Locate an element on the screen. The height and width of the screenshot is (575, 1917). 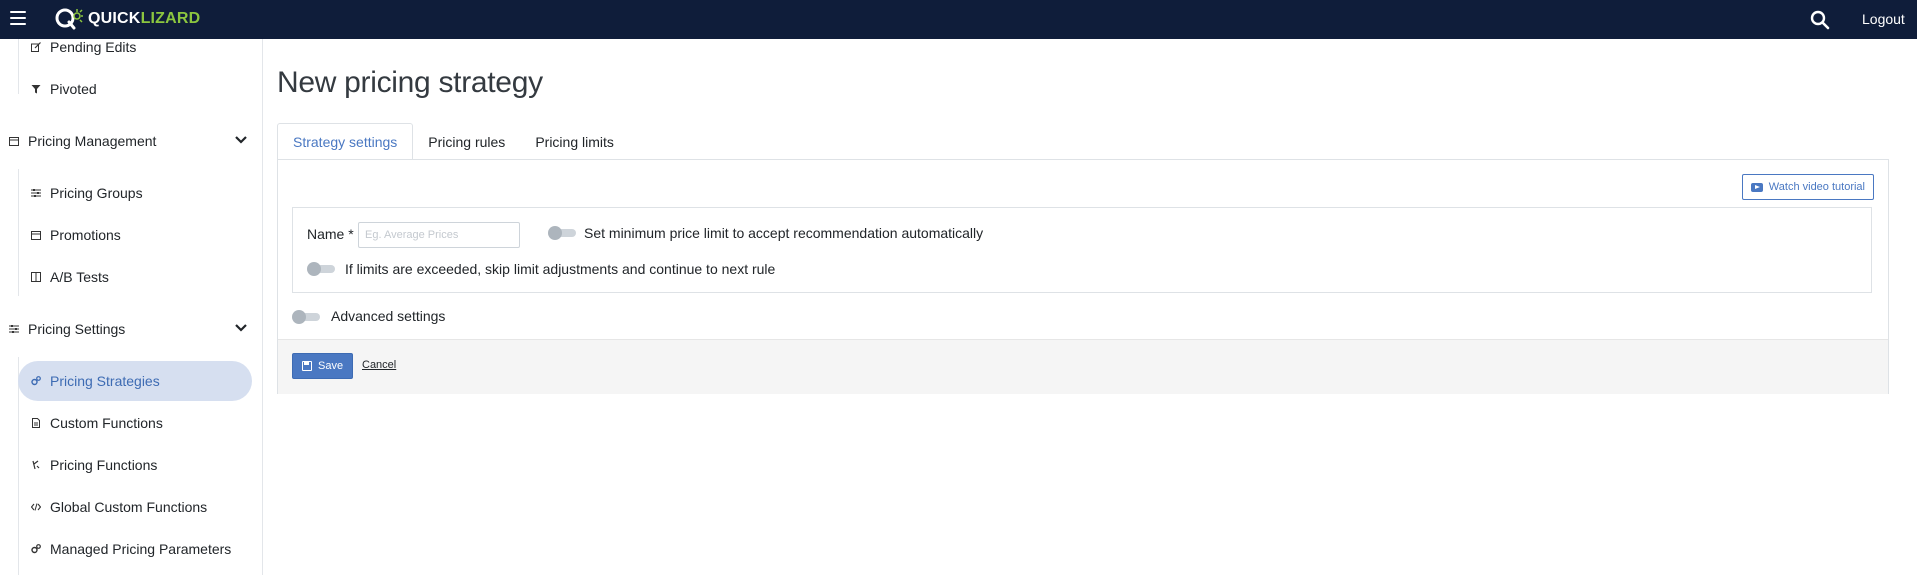
min-price-limit-toggle is located at coordinates (562, 233).